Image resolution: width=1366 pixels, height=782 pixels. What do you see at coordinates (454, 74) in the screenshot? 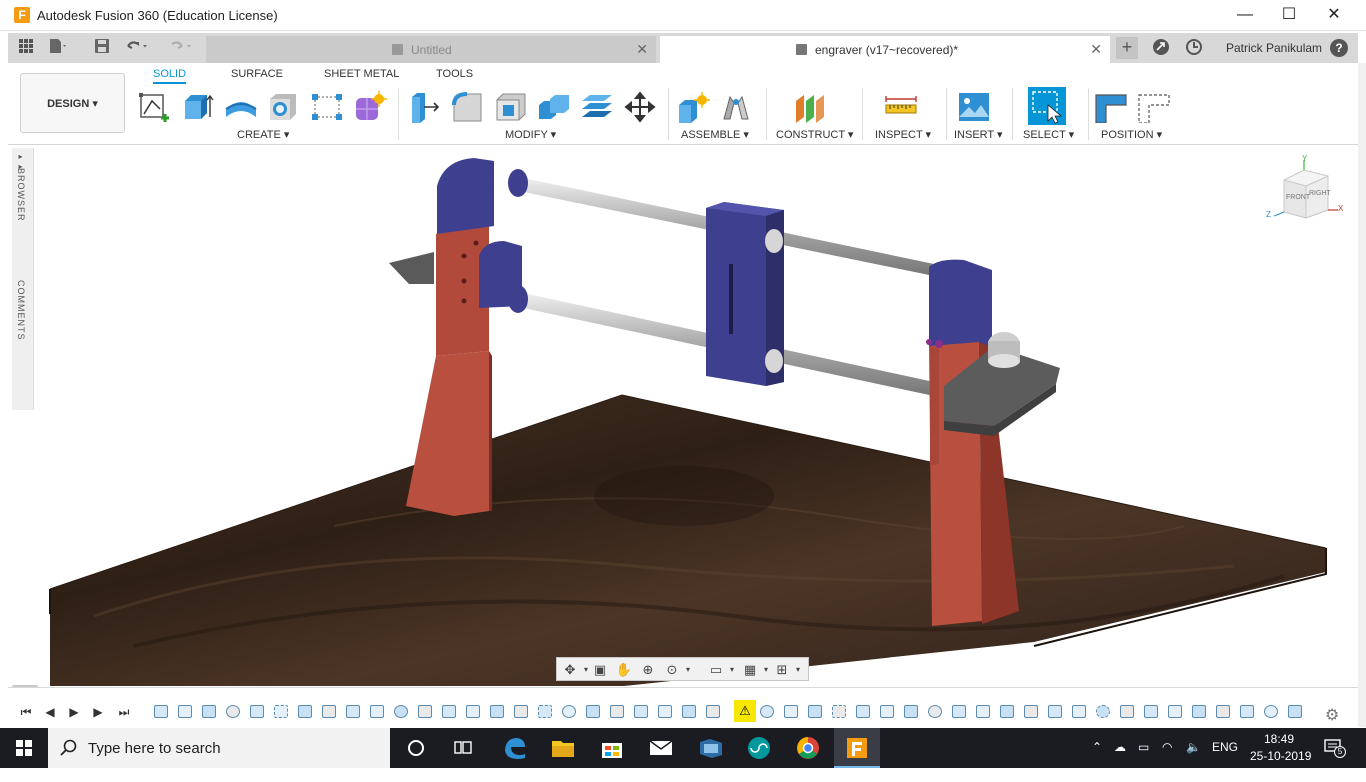
I see `tab-tools: TOOLS` at bounding box center [454, 74].